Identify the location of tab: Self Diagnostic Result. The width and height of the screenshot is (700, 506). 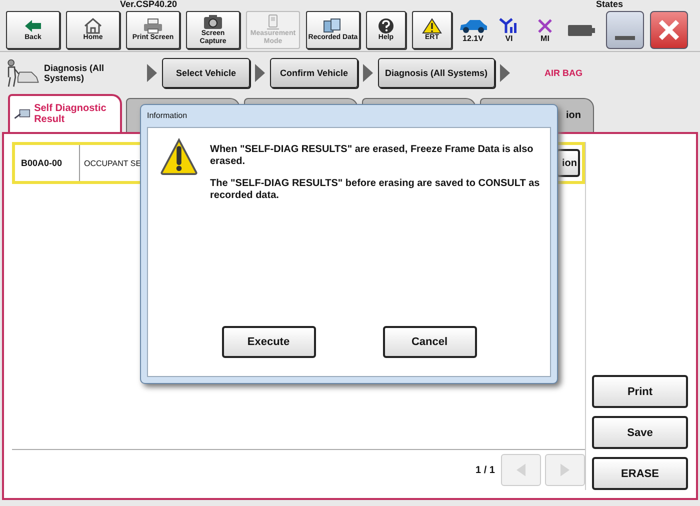
(65, 113).